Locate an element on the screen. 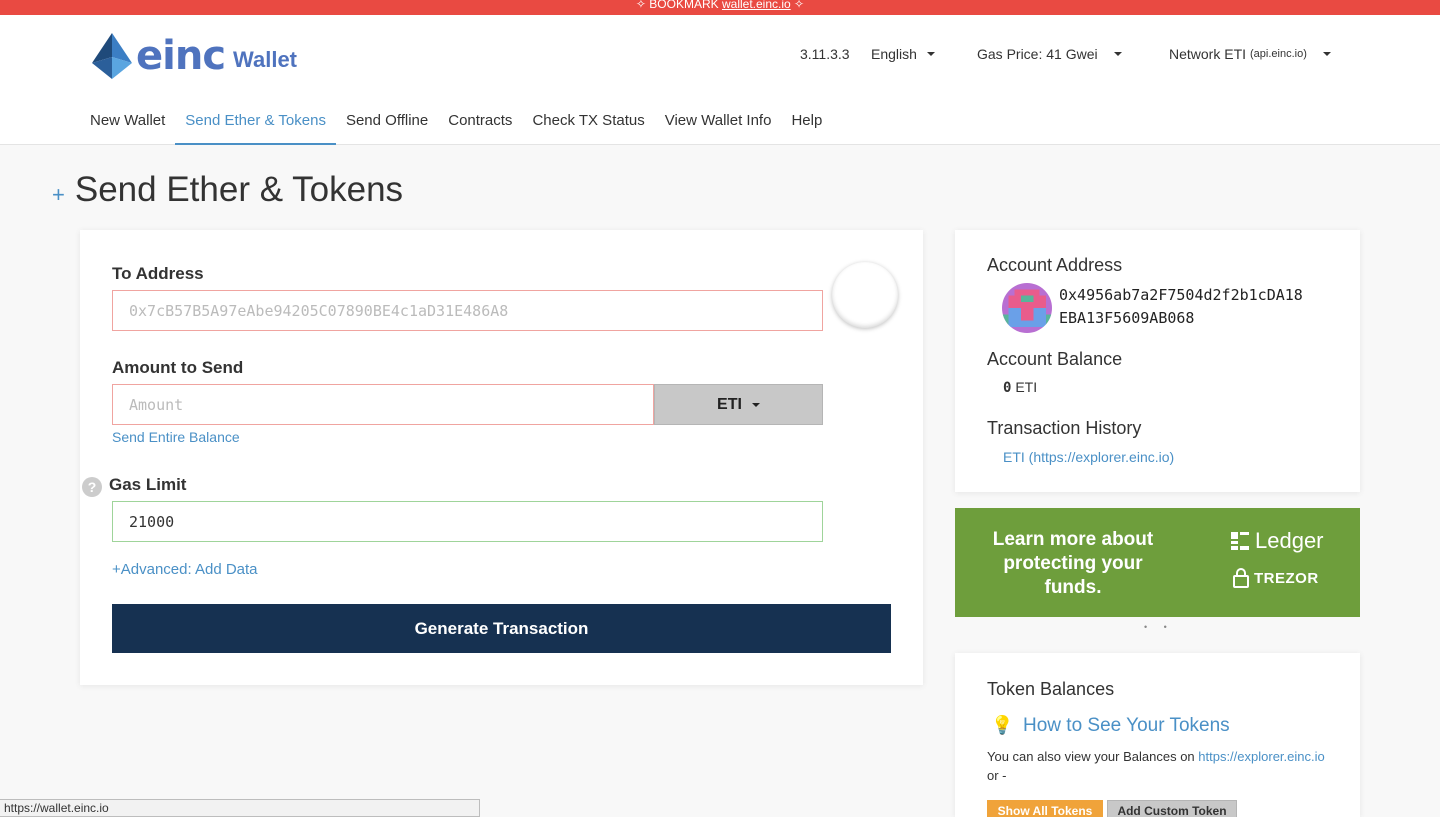 The image size is (1440, 817). ledger-text: Ledger is located at coordinates (1289, 540).